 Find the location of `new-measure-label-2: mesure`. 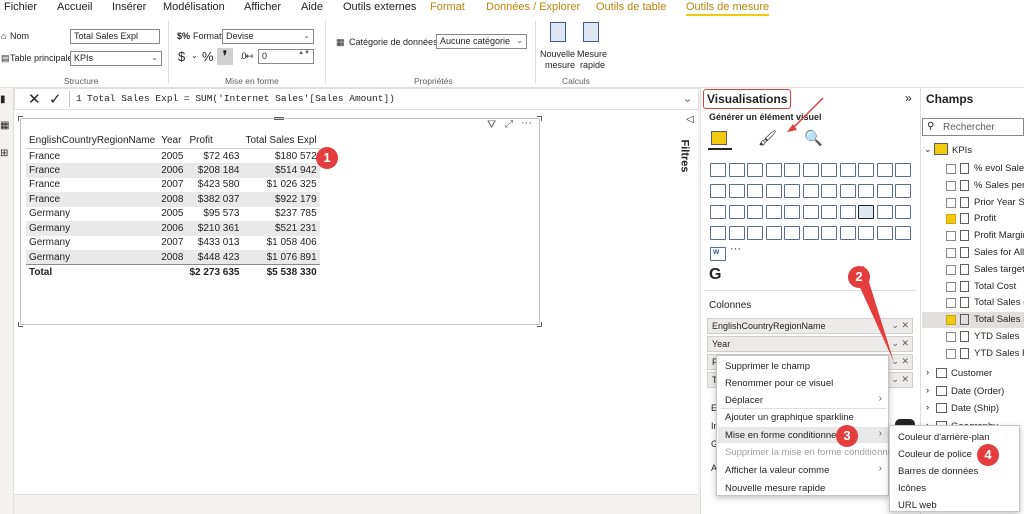

new-measure-label-2: mesure is located at coordinates (560, 65).